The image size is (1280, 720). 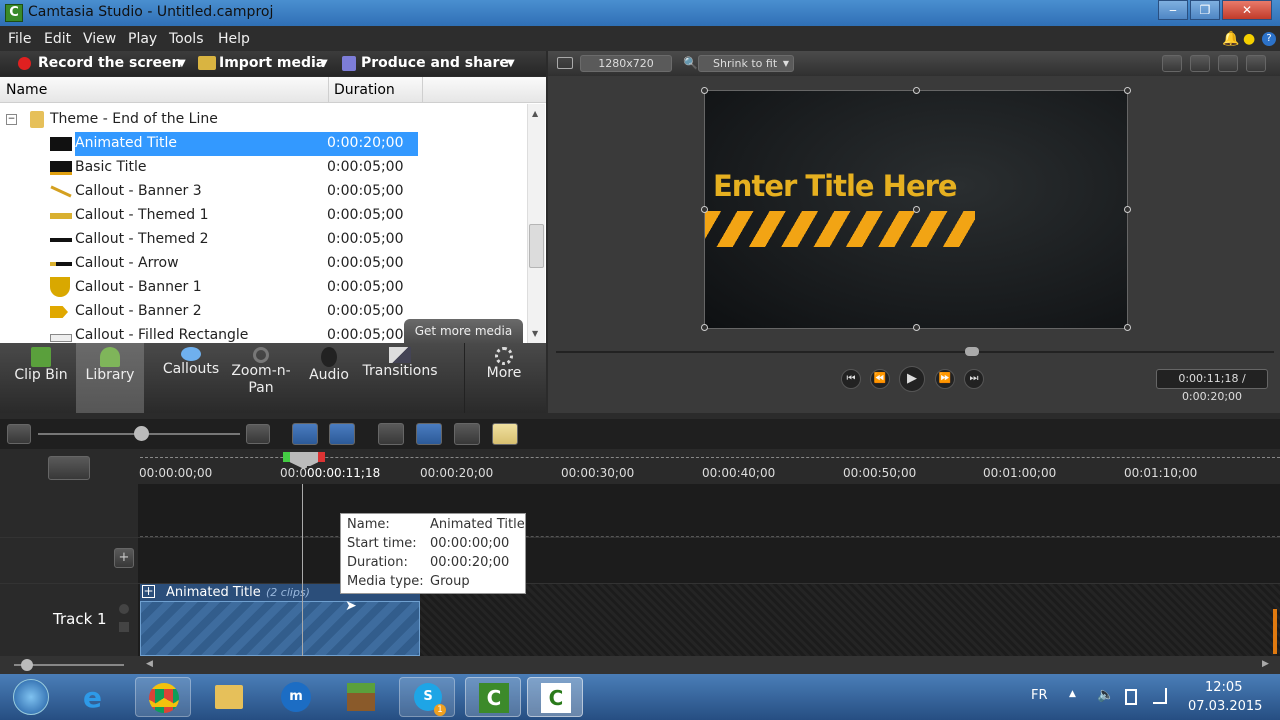 What do you see at coordinates (263, 288) in the screenshot?
I see `list-item: Callout - Banner 1 0:00:05;00` at bounding box center [263, 288].